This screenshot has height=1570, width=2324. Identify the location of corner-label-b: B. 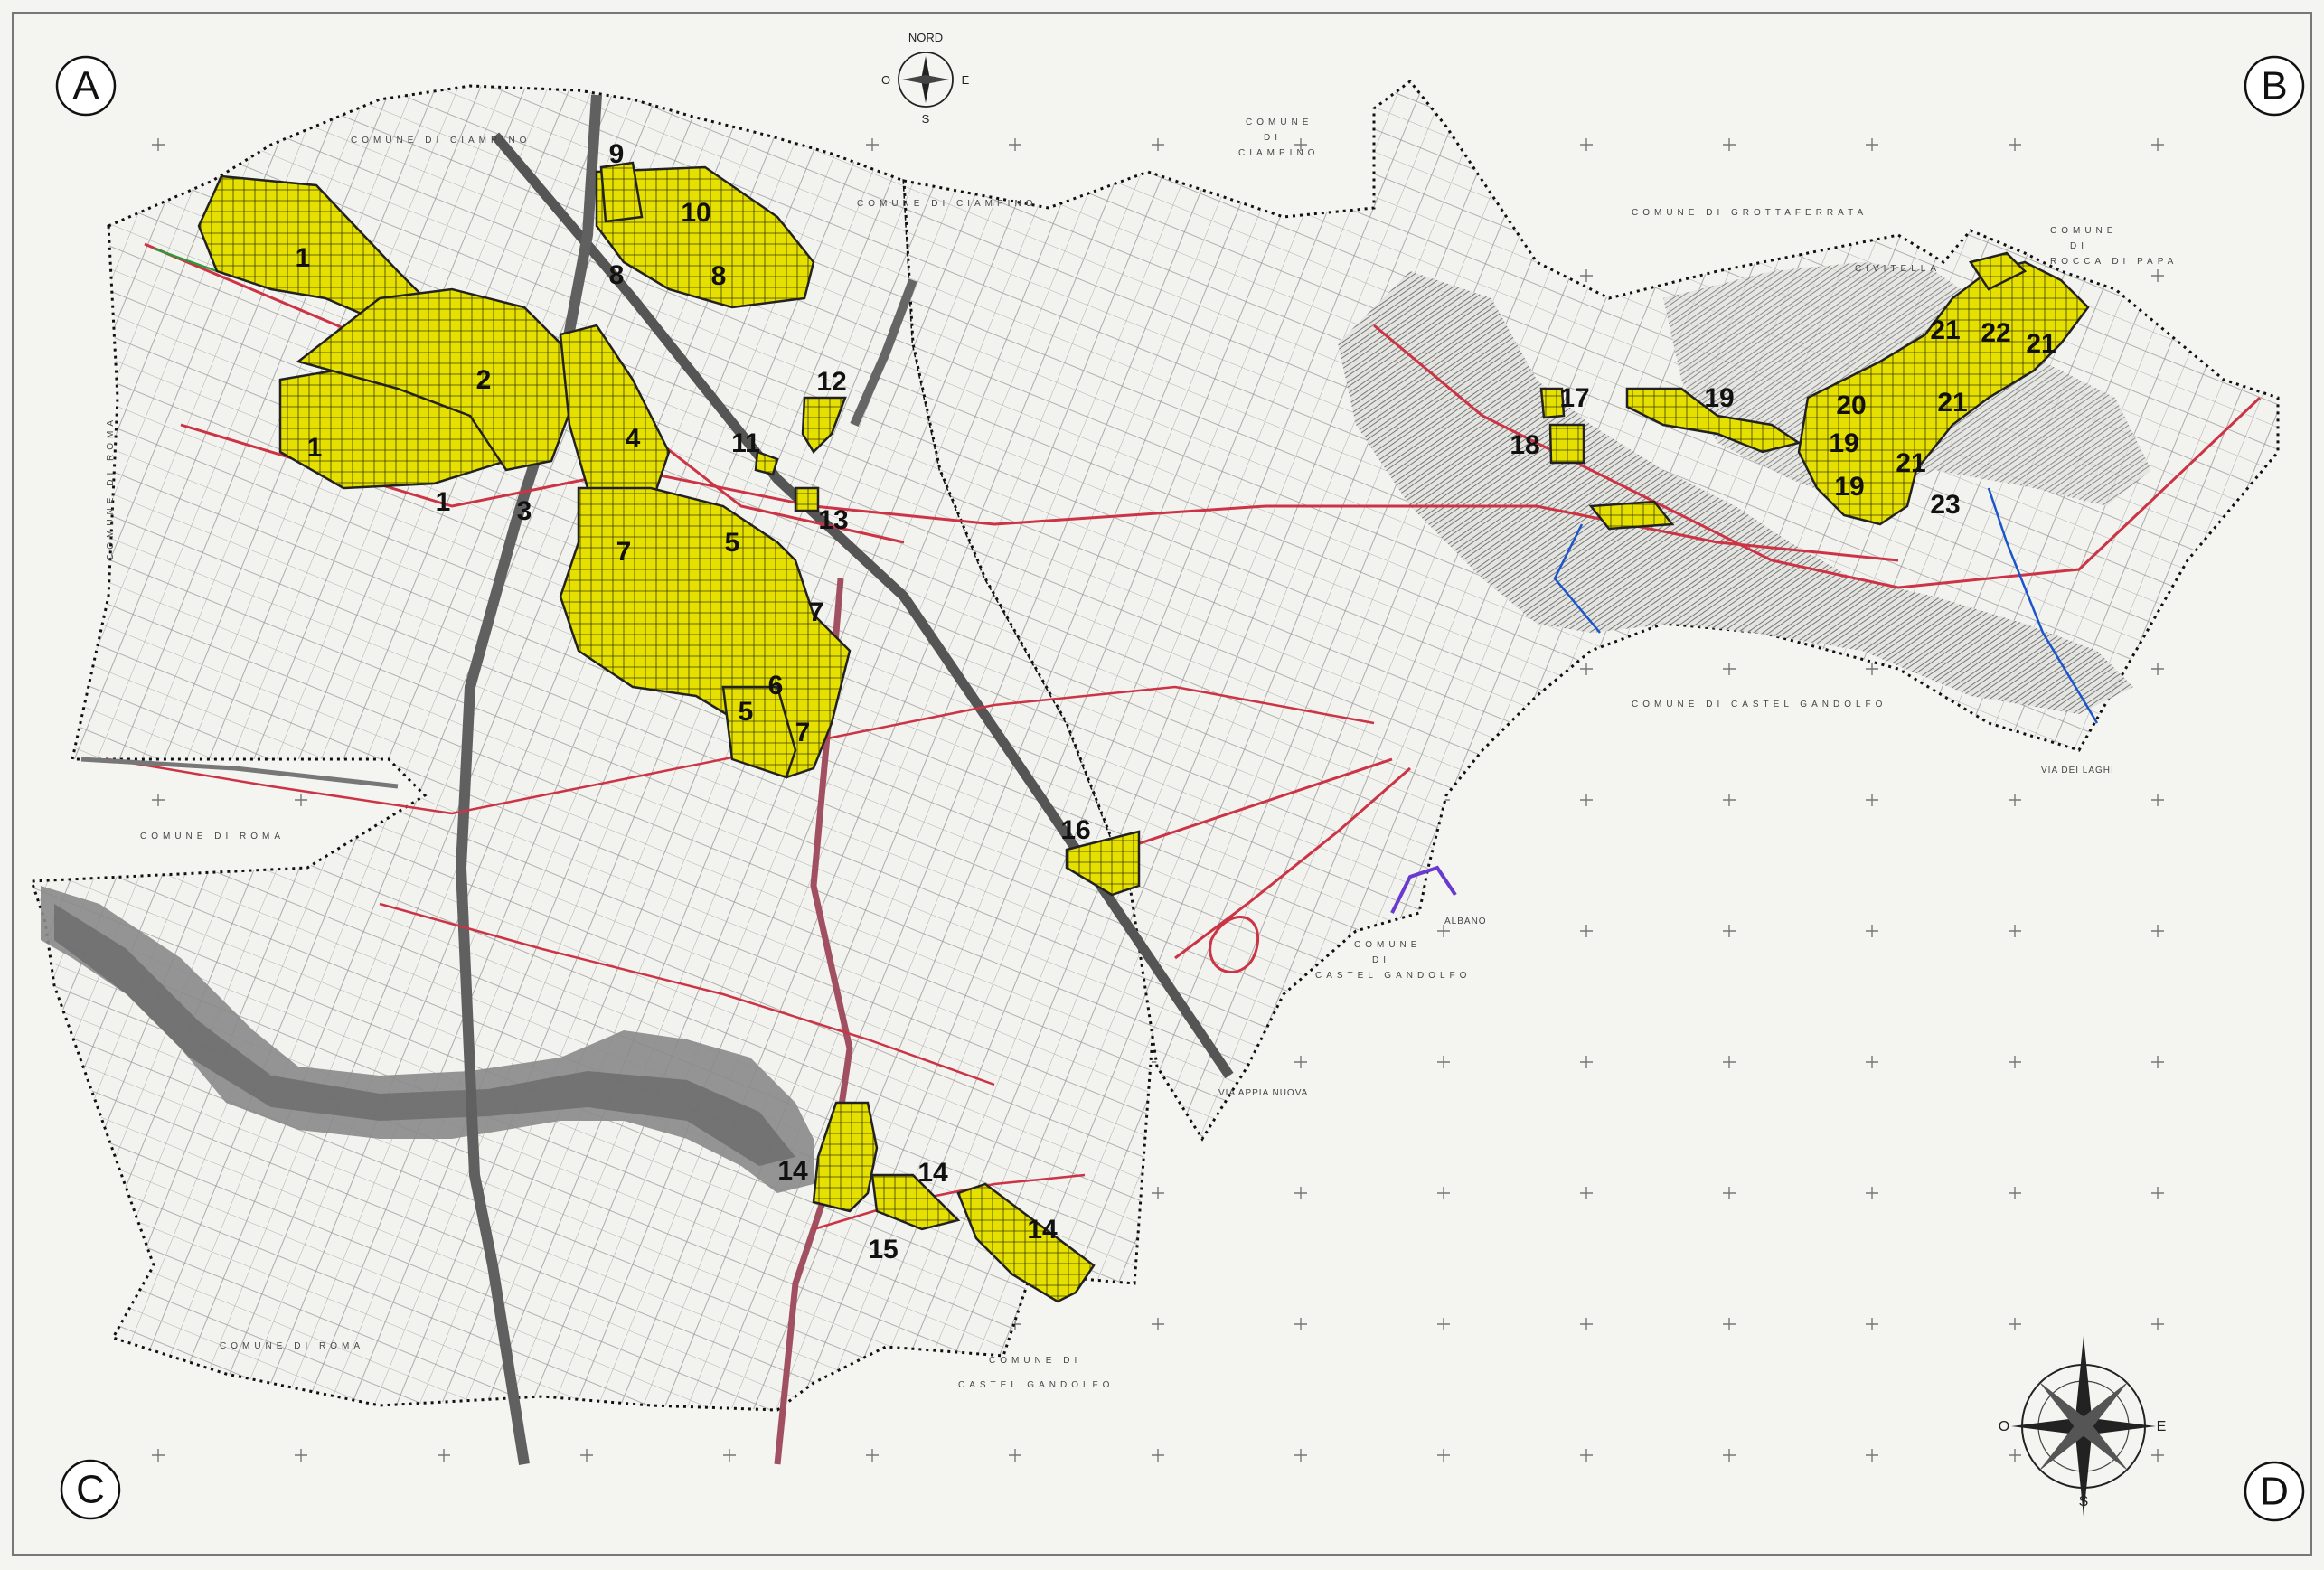
(2274, 86).